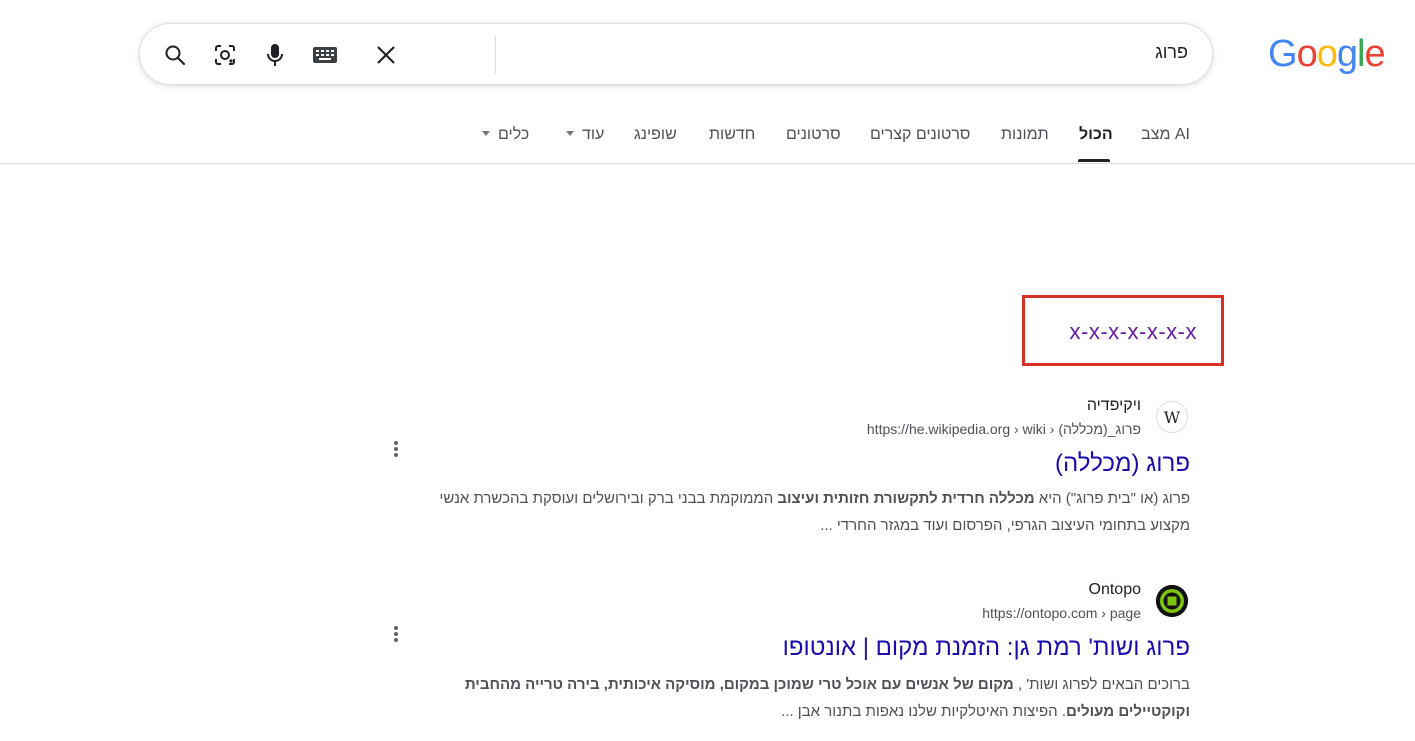  I want to click on result-site-name: Ontopo, so click(1115, 590).